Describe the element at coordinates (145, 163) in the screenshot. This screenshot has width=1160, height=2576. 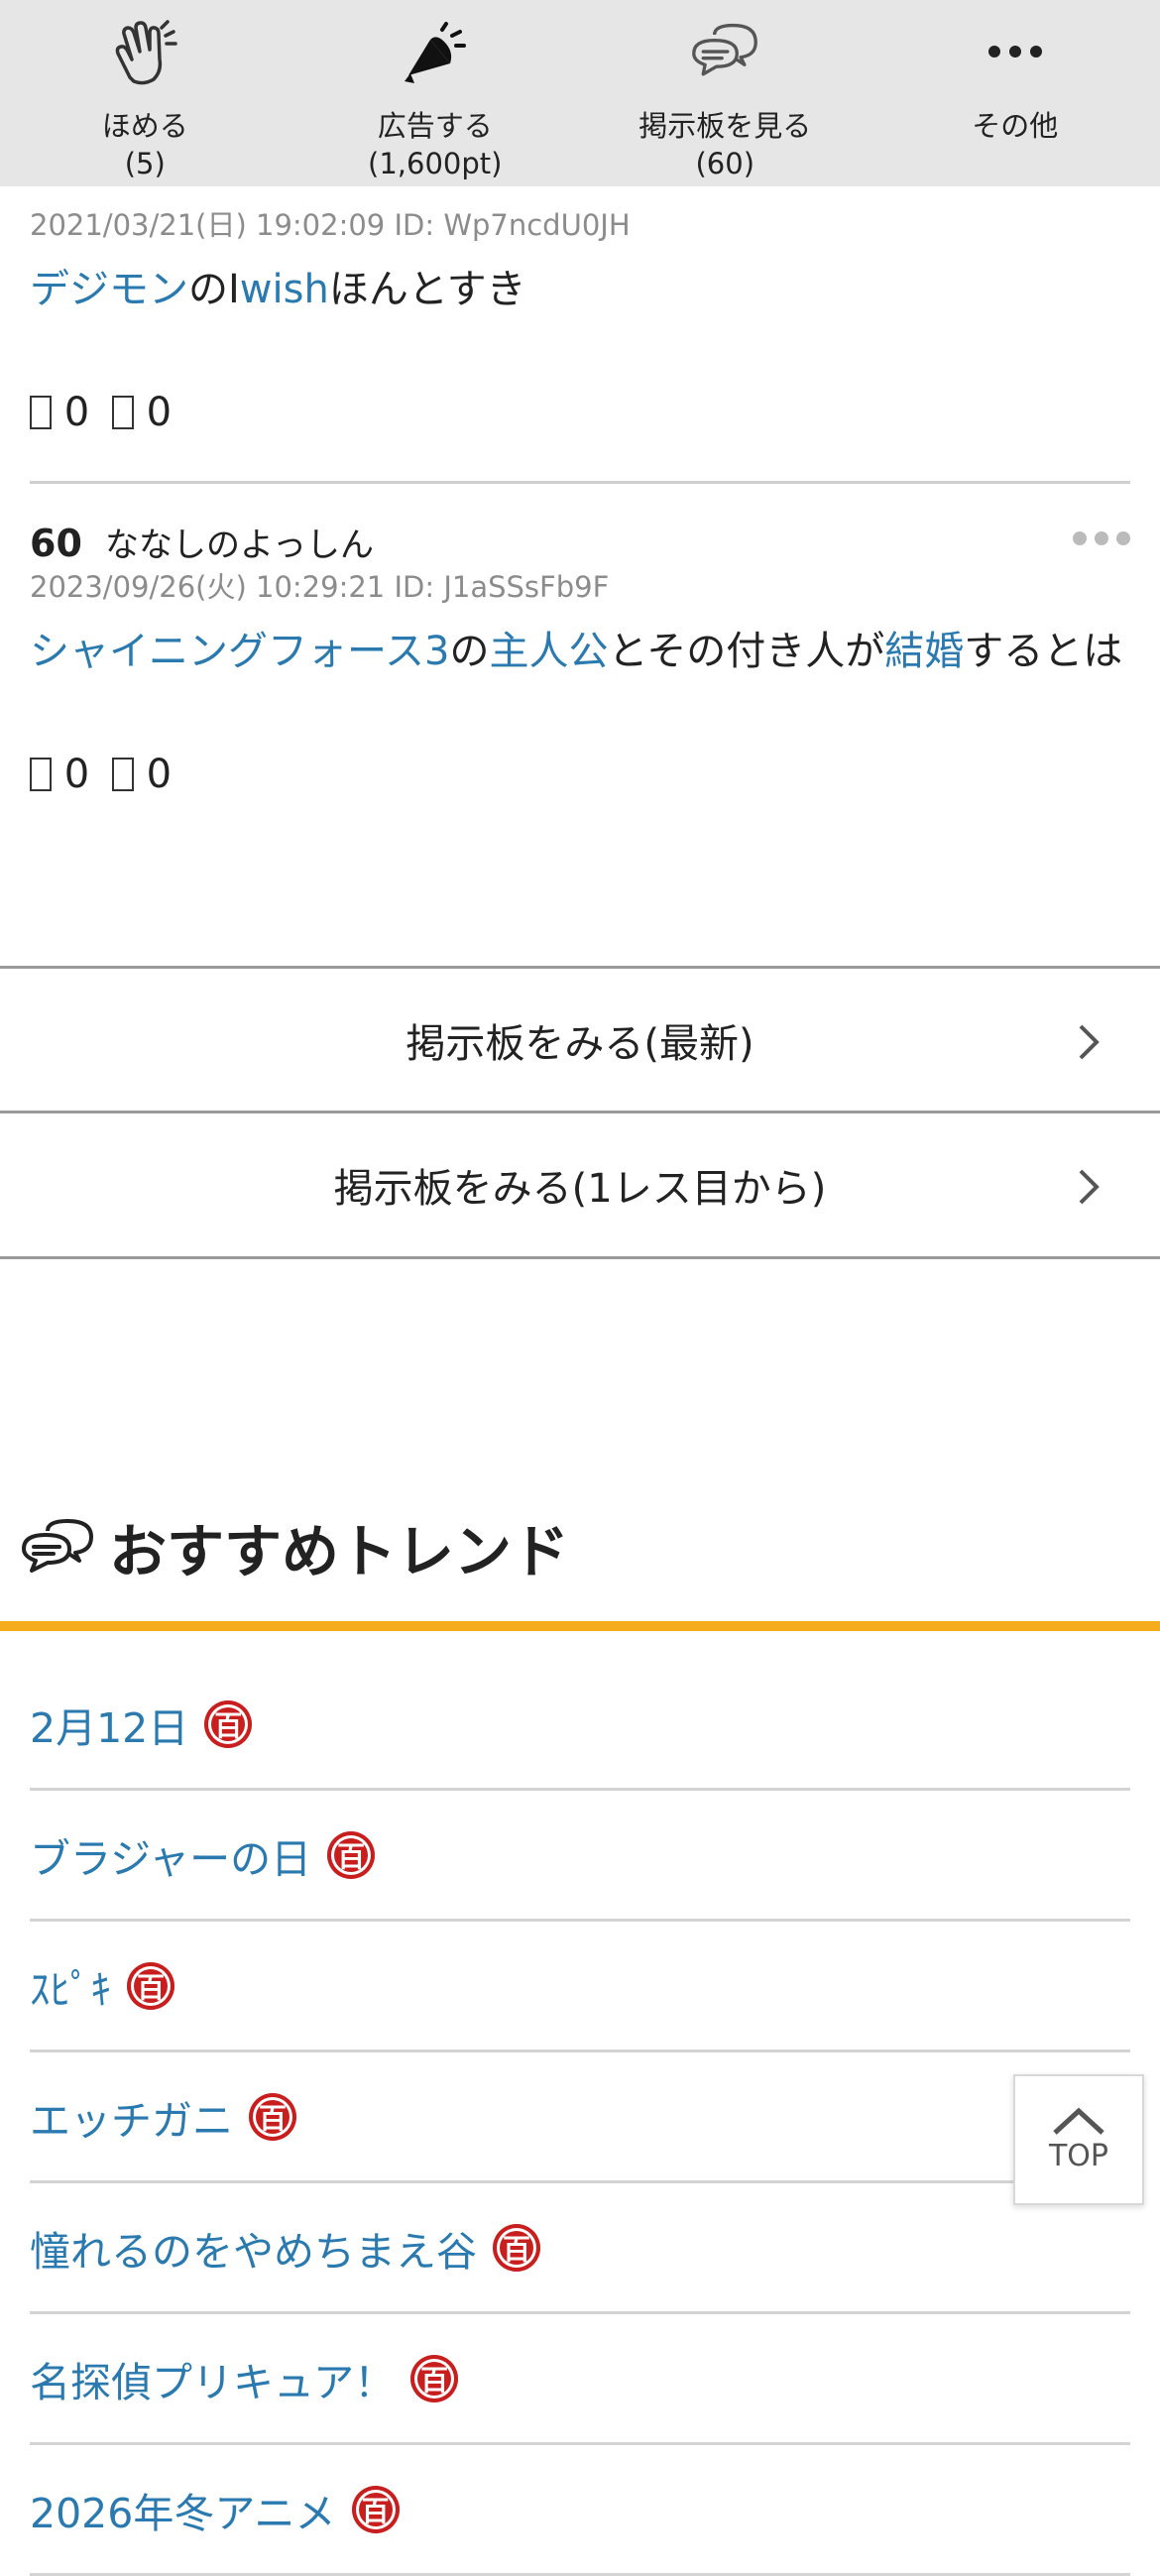
I see `praise-count: (5)` at that location.